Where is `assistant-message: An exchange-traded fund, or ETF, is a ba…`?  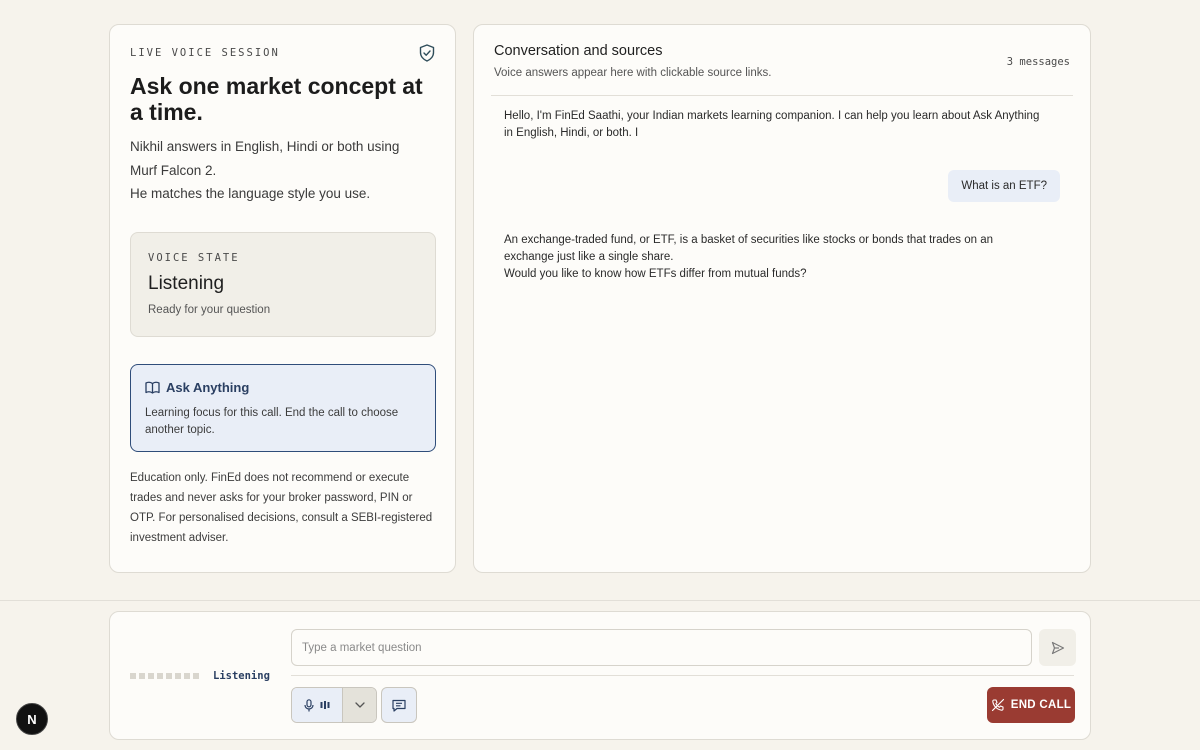 assistant-message: An exchange-traded fund, or ETF, is a ba… is located at coordinates (774, 257).